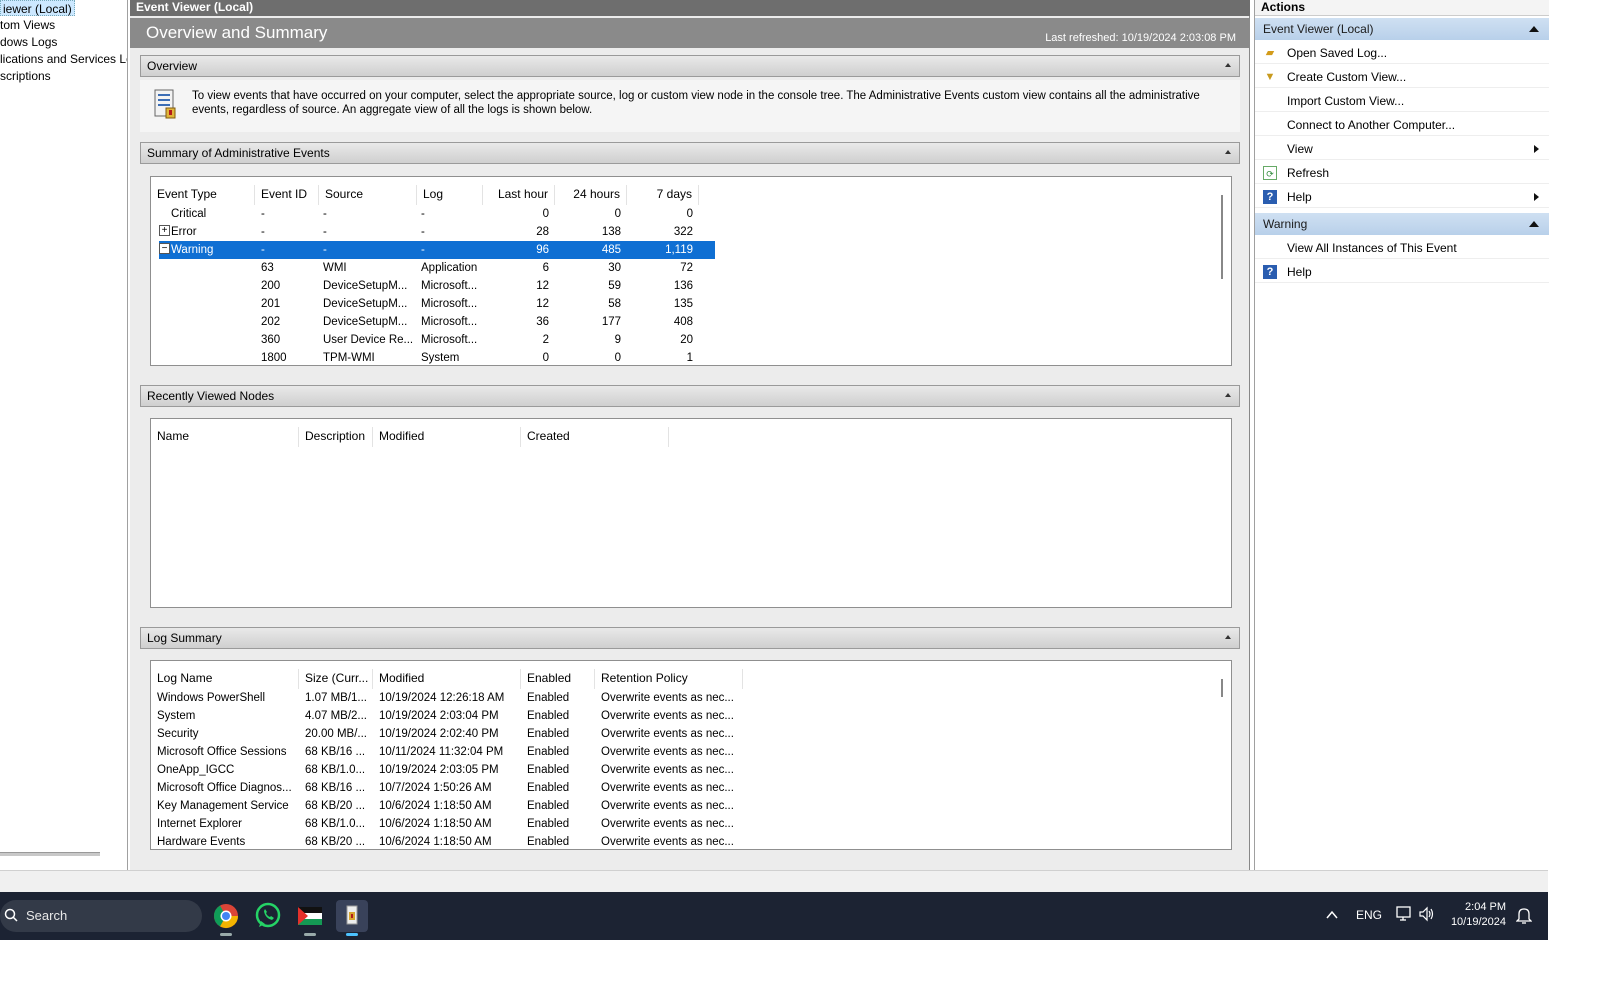 The width and height of the screenshot is (1600, 1000). Describe the element at coordinates (290, 322) in the screenshot. I see `summary-cell-id: 202` at that location.